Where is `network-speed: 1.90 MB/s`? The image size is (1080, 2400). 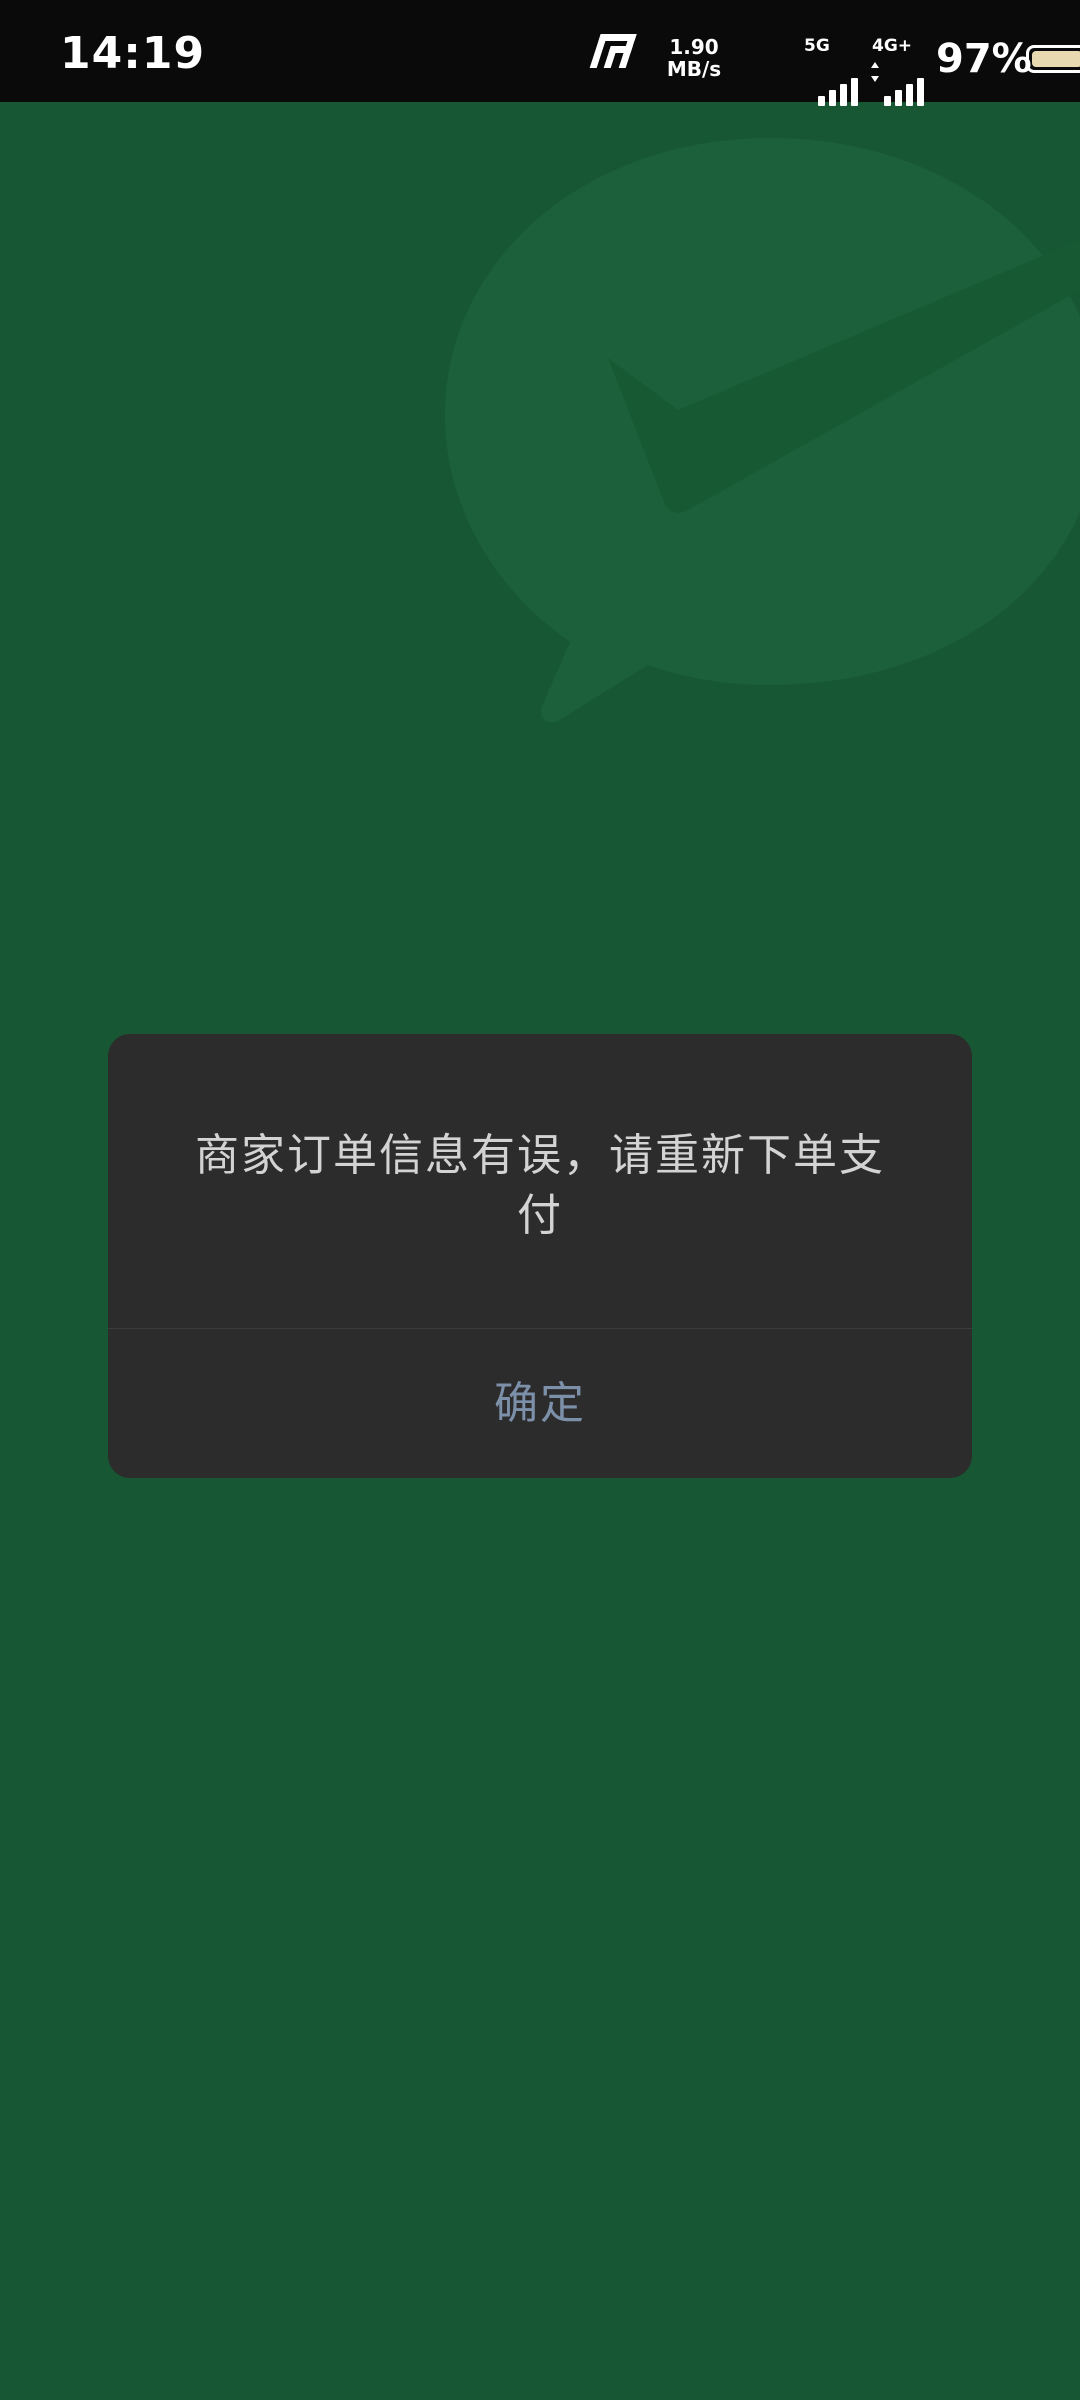 network-speed: 1.90 MB/s is located at coordinates (694, 58).